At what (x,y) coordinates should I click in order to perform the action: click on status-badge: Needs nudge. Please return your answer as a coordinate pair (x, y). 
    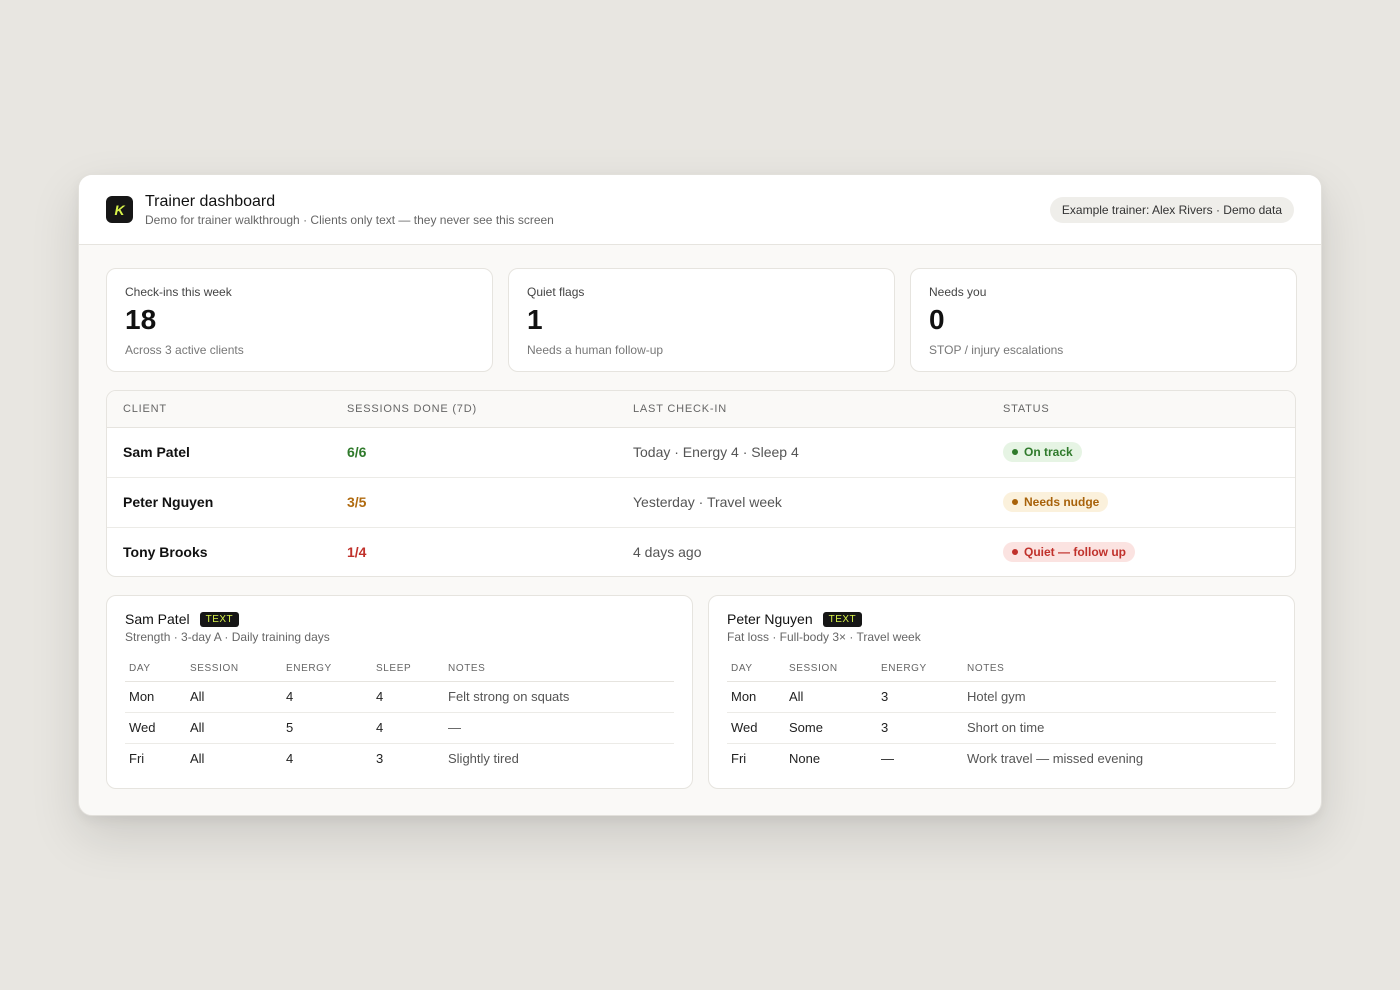
    Looking at the image, I should click on (1056, 502).